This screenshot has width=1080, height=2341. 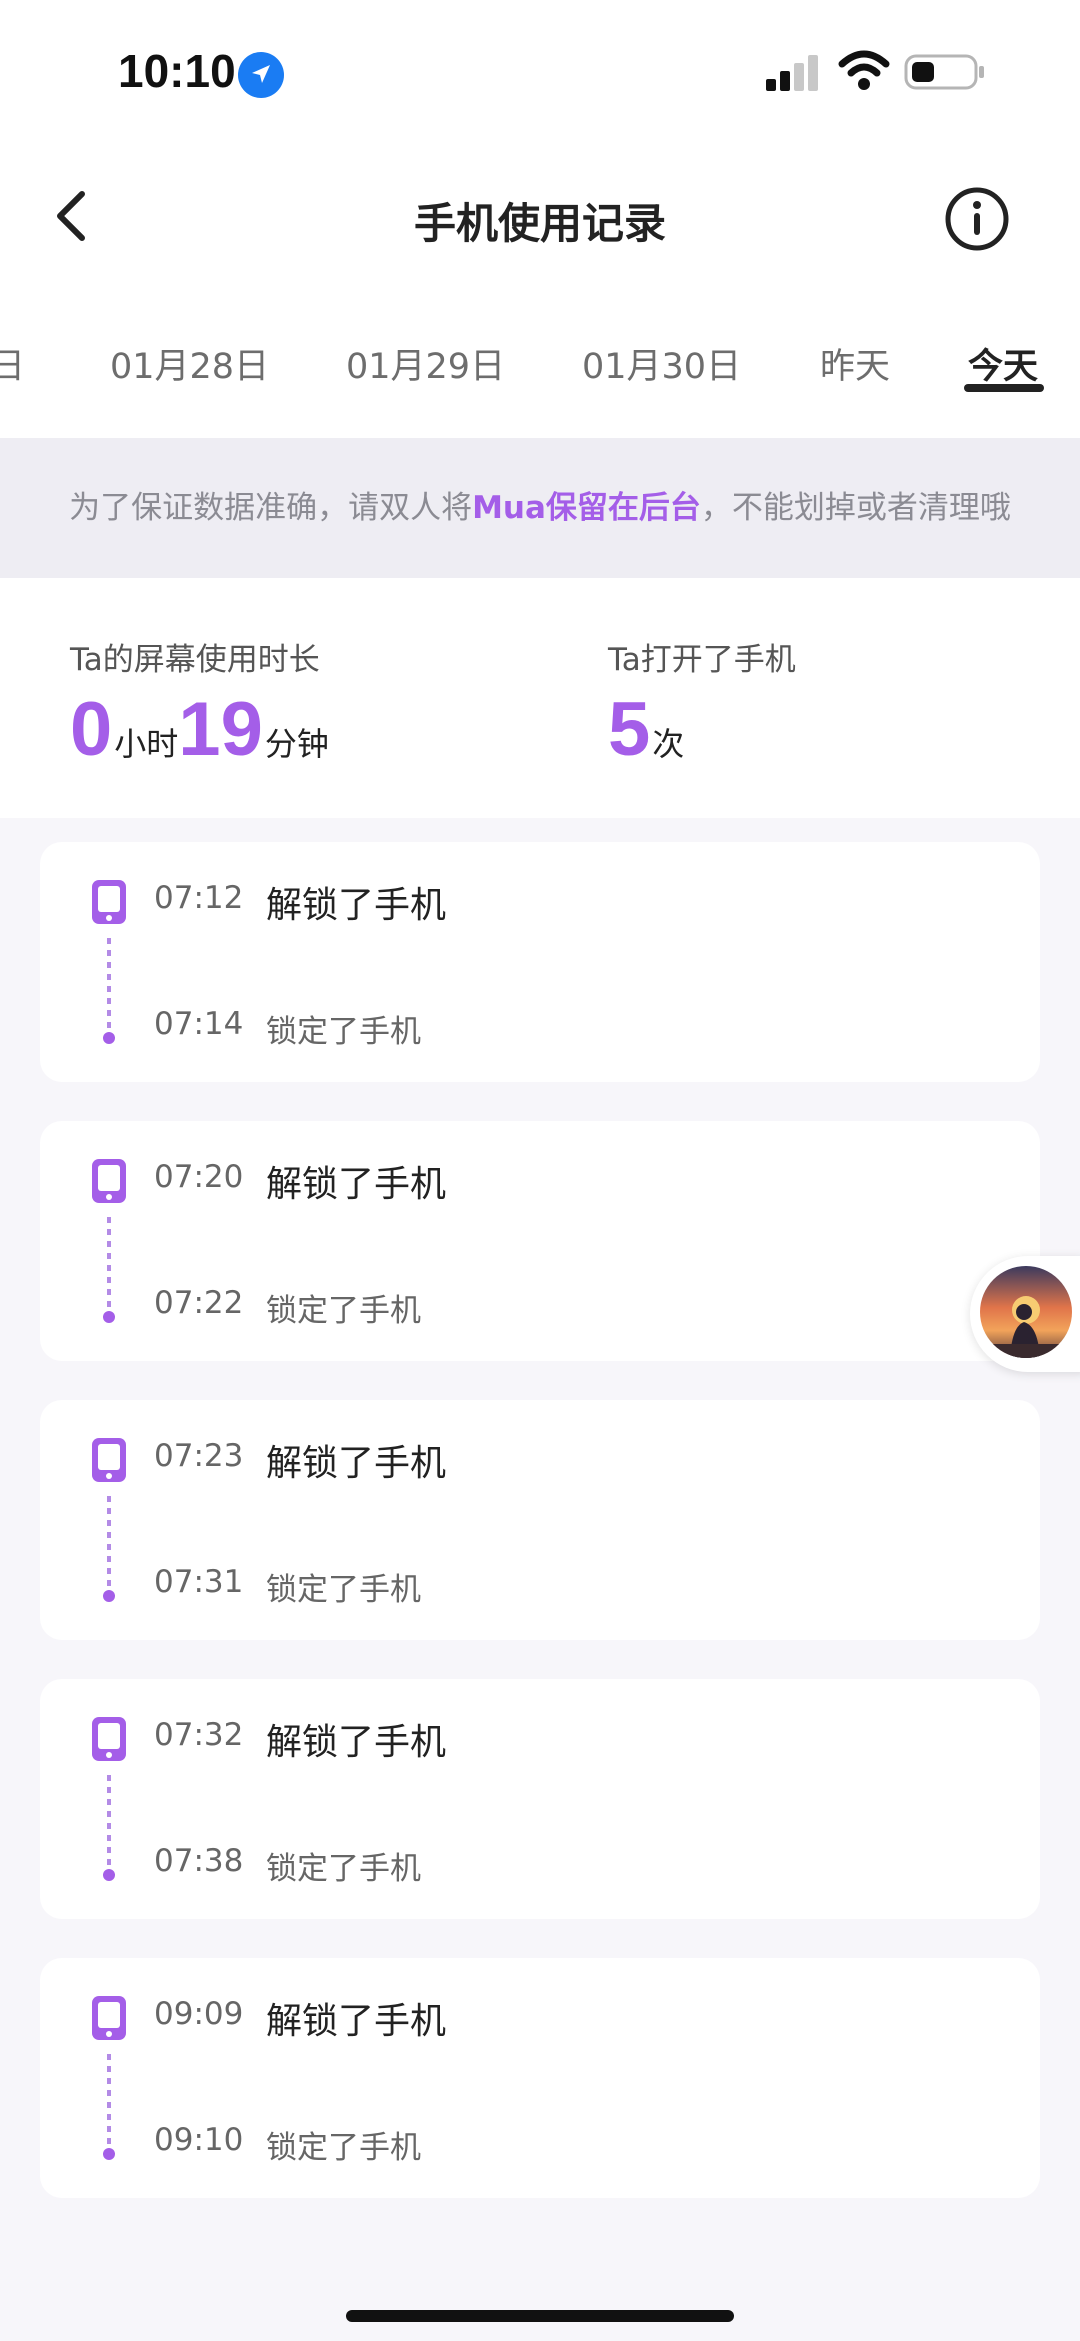 I want to click on tab-date-partial: 日, so click(x=12, y=363).